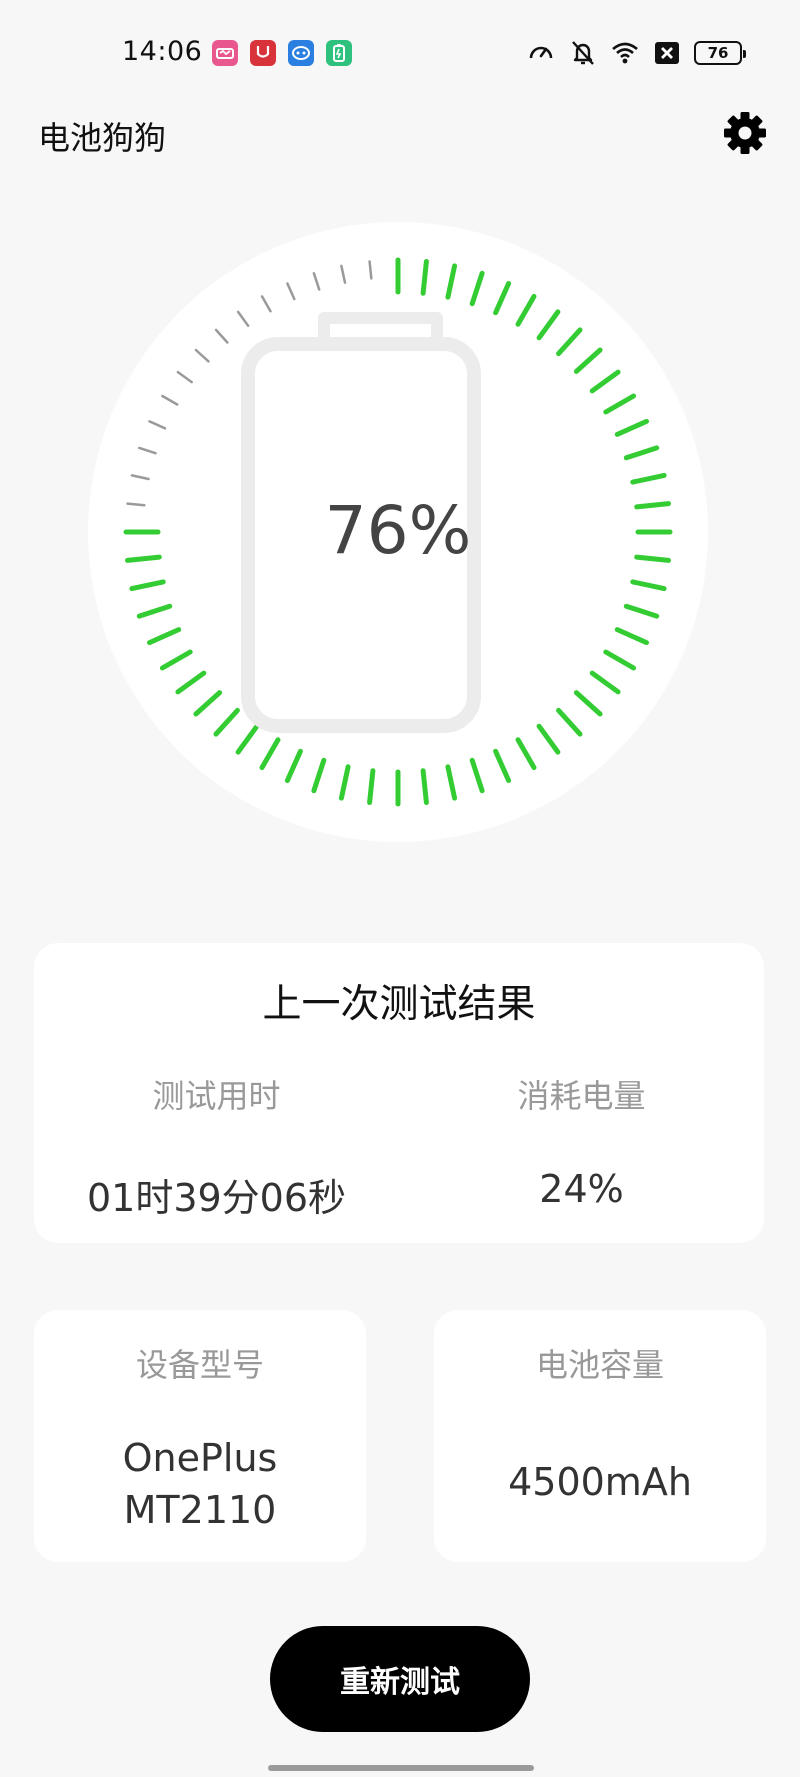 Image resolution: width=800 pixels, height=1777 pixels. Describe the element at coordinates (200, 1510) in the screenshot. I see `device-model-line2: MT2110` at that location.